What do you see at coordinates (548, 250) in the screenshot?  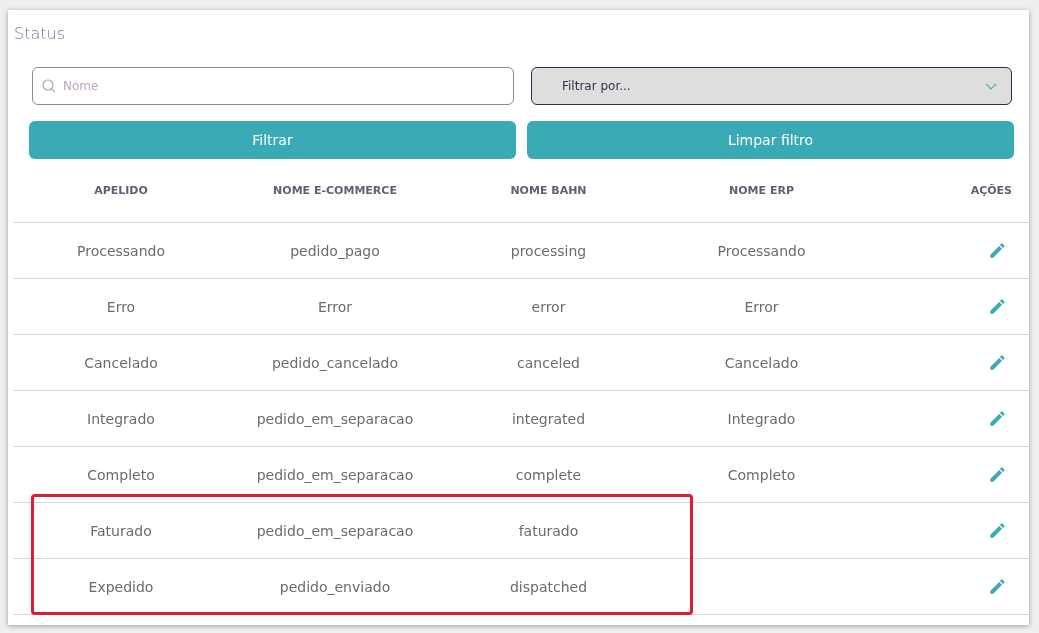 I see `table-cell-text: processing` at bounding box center [548, 250].